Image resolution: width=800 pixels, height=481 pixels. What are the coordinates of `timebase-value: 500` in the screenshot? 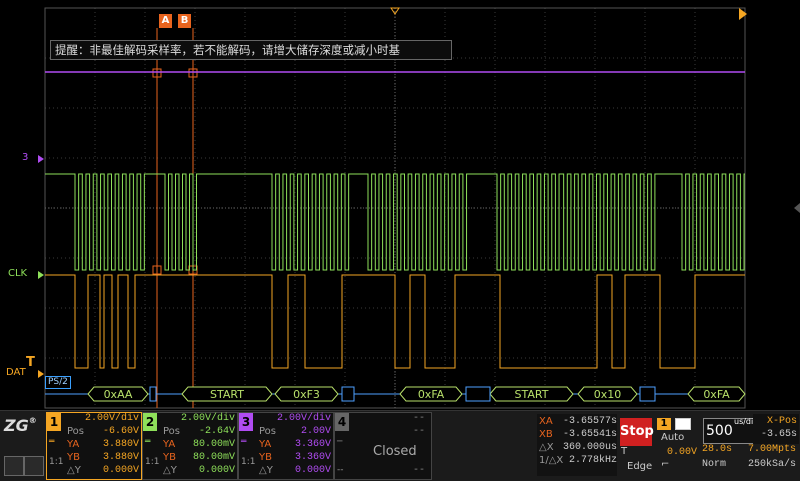 It's located at (719, 431).